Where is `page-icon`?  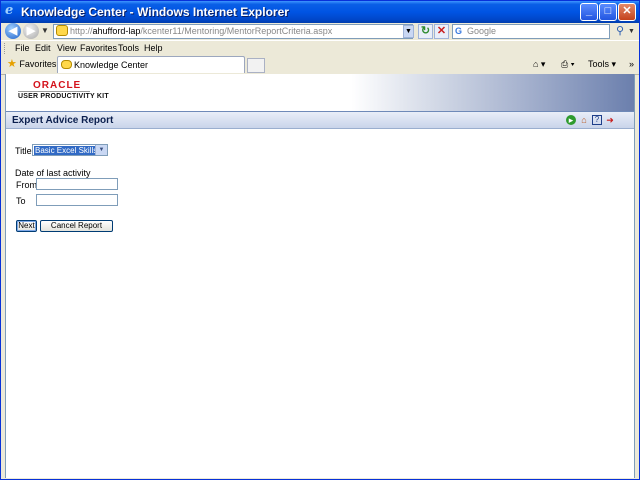 page-icon is located at coordinates (62, 30).